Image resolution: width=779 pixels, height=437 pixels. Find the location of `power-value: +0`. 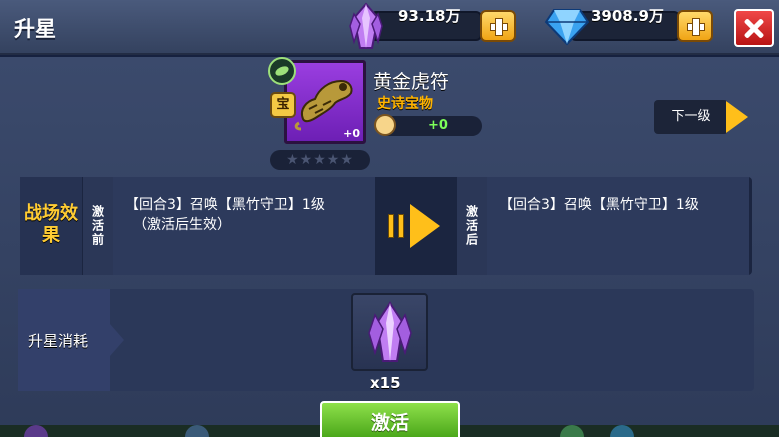

power-value: +0 is located at coordinates (438, 125).